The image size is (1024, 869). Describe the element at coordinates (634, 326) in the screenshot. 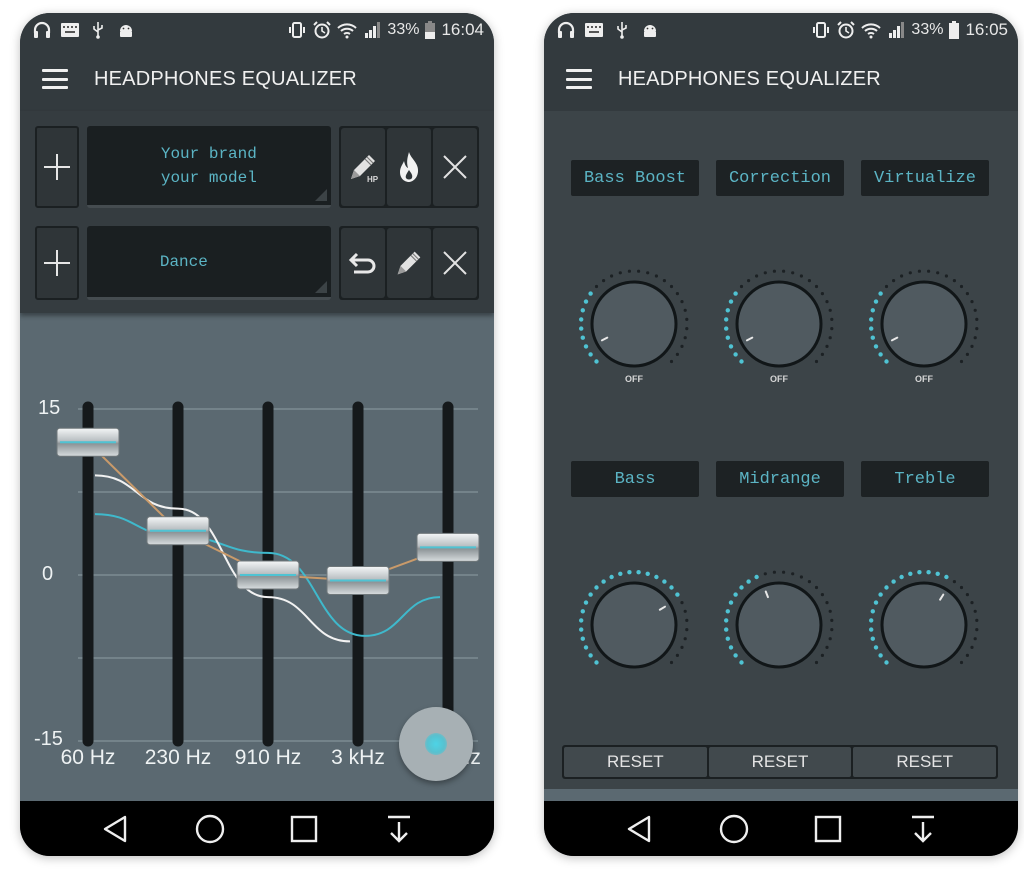

I see `bass-boost-knob` at that location.